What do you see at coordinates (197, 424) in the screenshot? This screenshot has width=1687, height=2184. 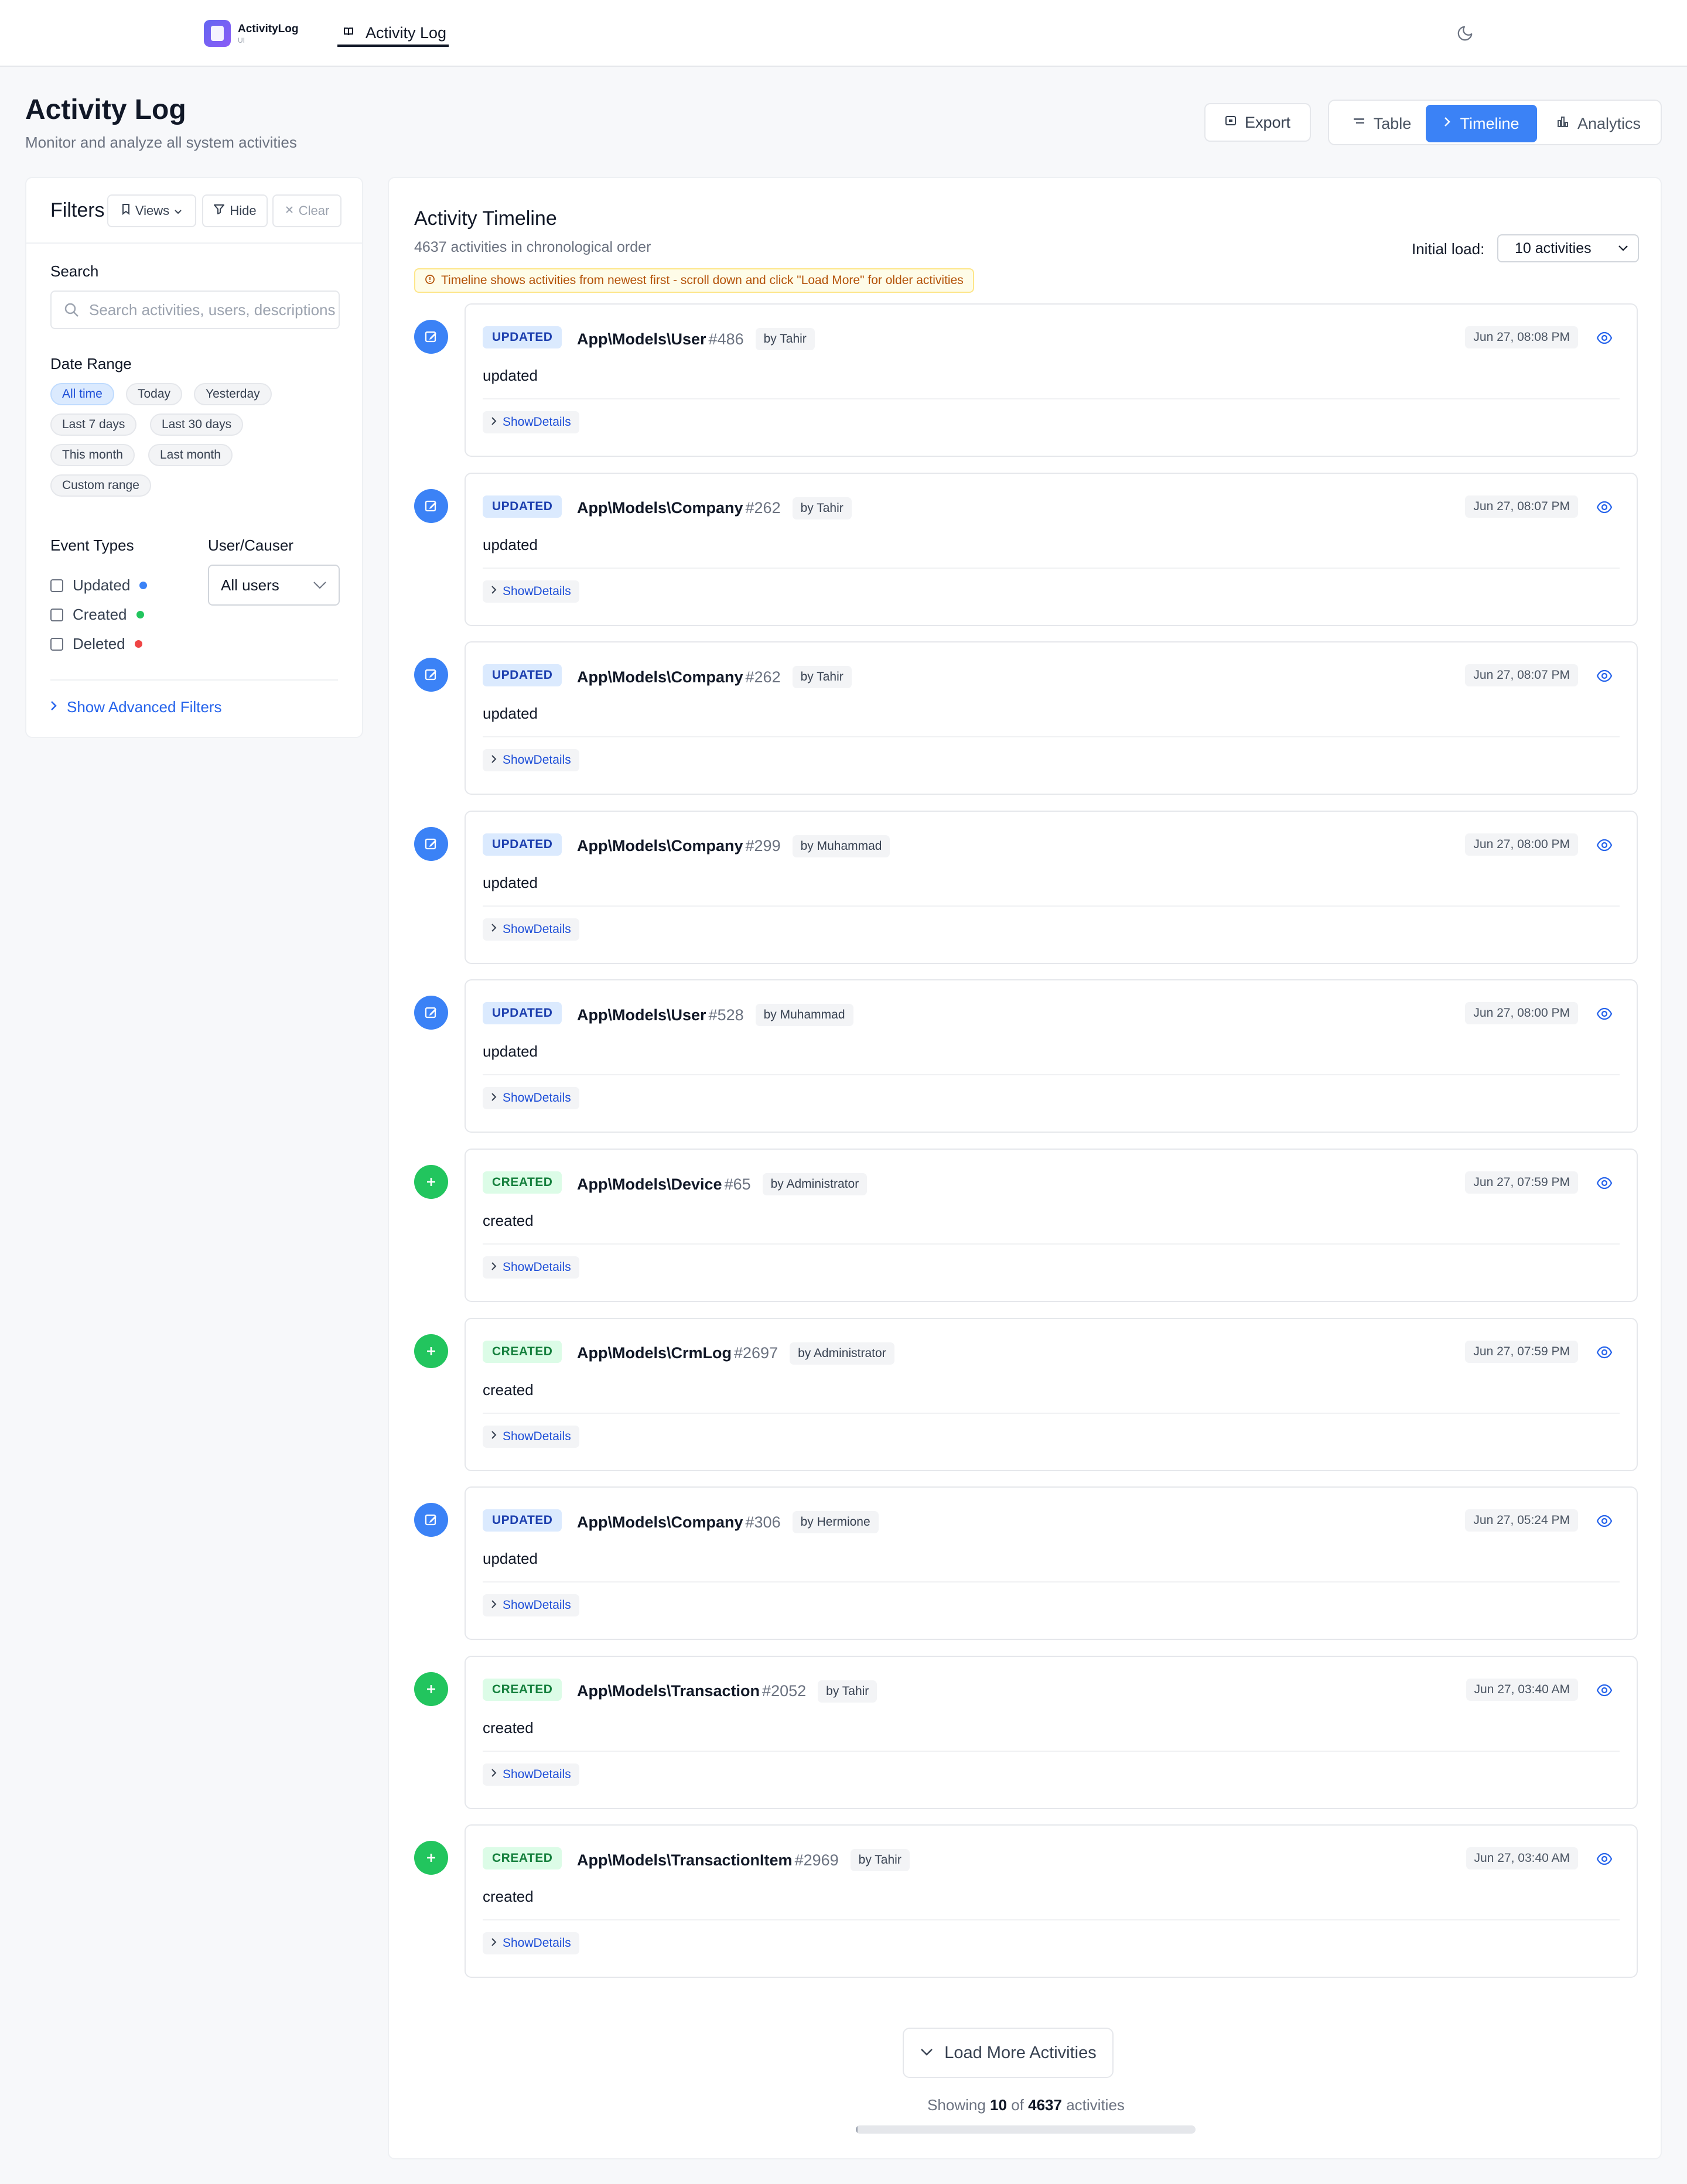 I see `date-chip-last-30-days: Last 30 days` at bounding box center [197, 424].